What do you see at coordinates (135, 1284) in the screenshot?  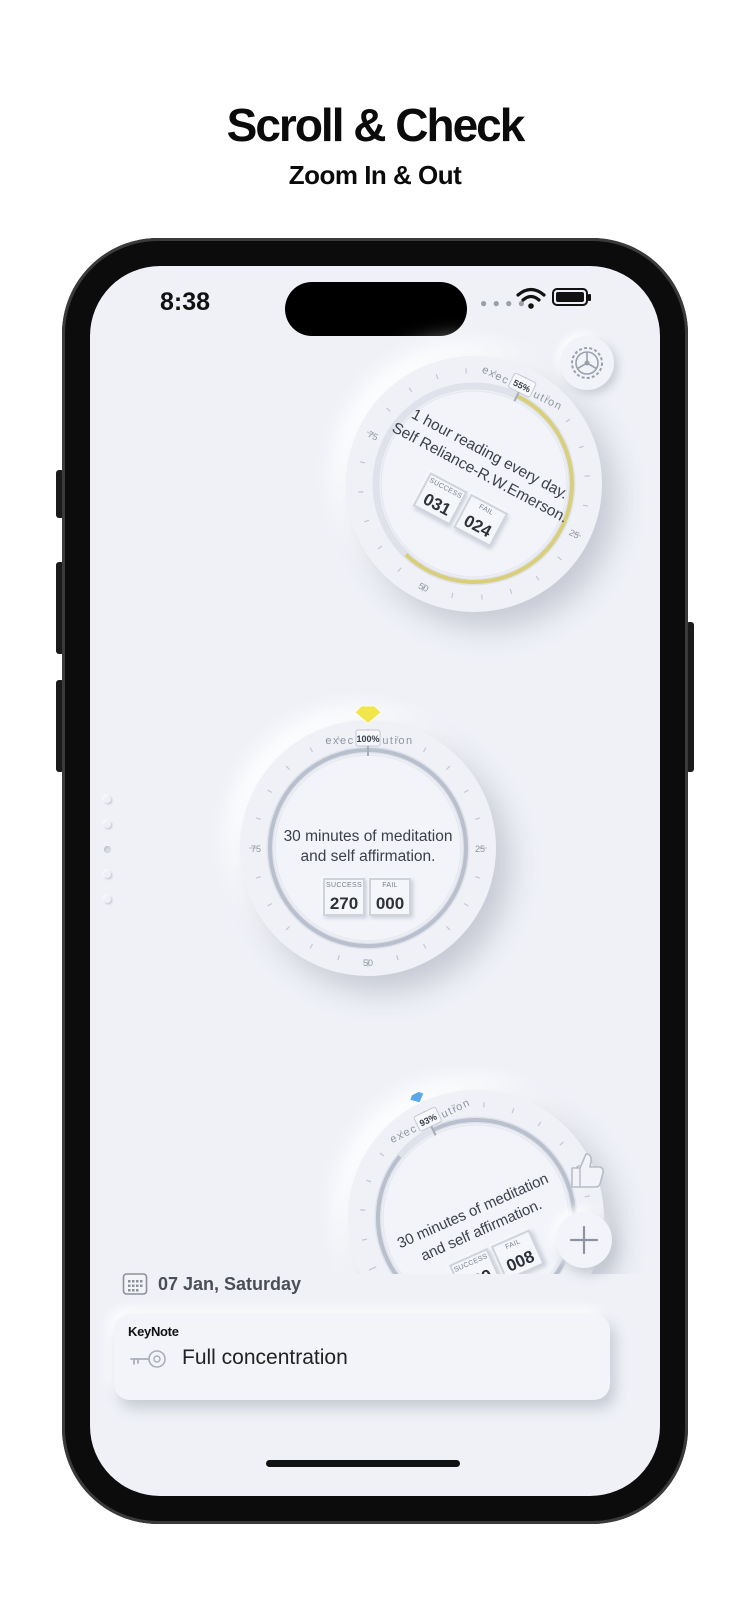 I see `calendar-icon` at bounding box center [135, 1284].